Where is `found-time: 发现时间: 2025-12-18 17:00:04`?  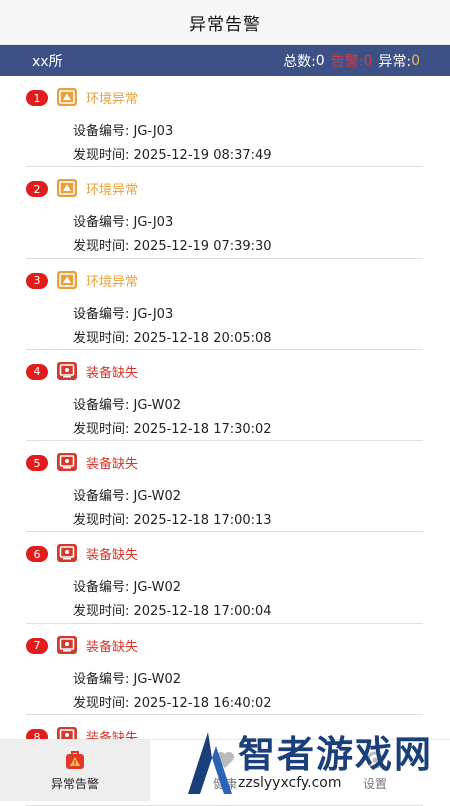 found-time: 发现时间: 2025-12-18 17:00:04 is located at coordinates (172, 612).